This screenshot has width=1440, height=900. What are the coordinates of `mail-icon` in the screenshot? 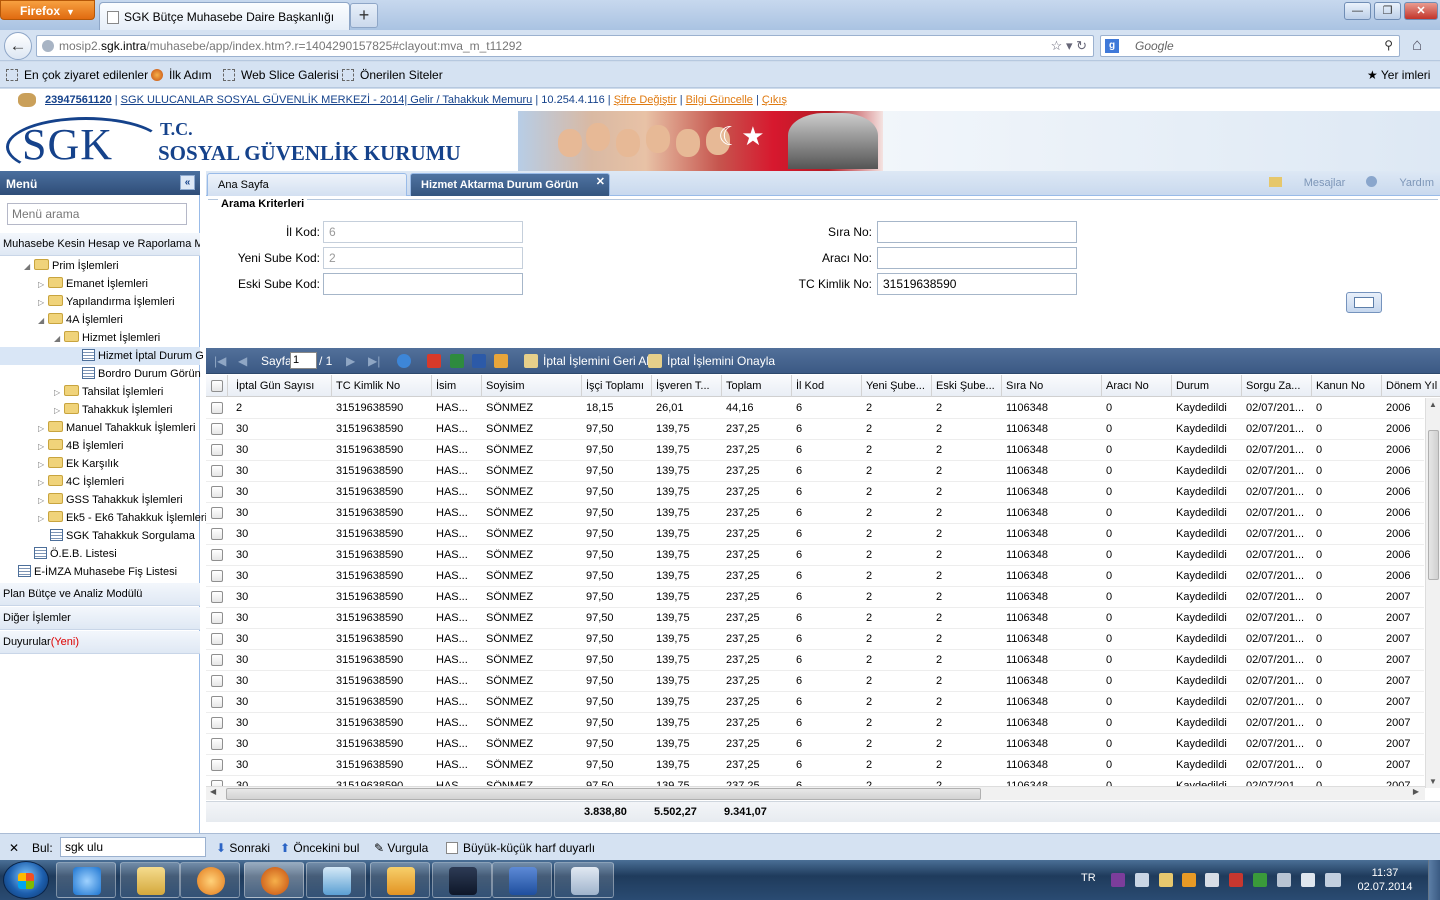 It's located at (1166, 880).